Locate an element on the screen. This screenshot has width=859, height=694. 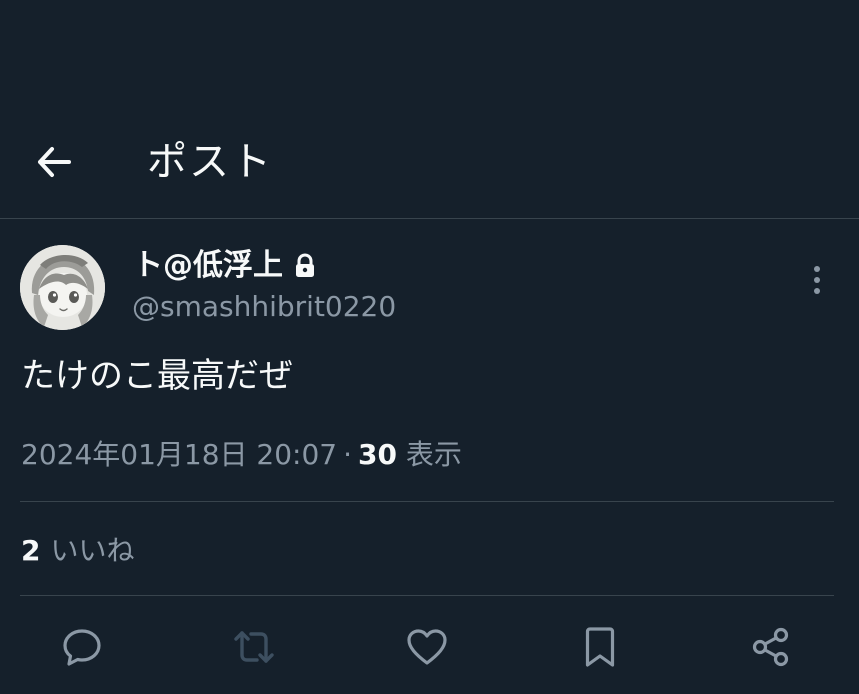
more-options-button is located at coordinates (817, 280).